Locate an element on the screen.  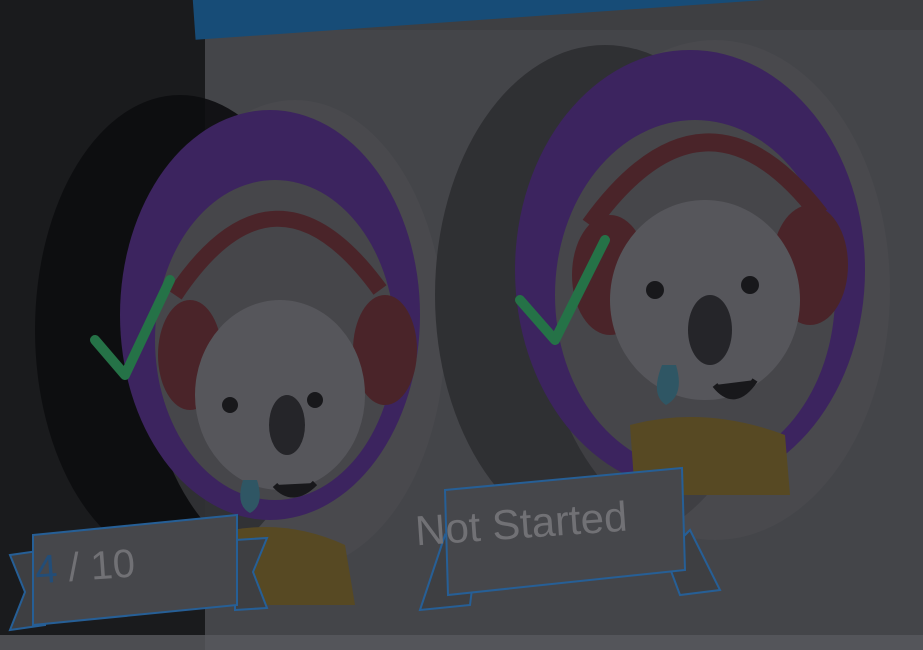
progress-total: 10 is located at coordinates (113, 565).